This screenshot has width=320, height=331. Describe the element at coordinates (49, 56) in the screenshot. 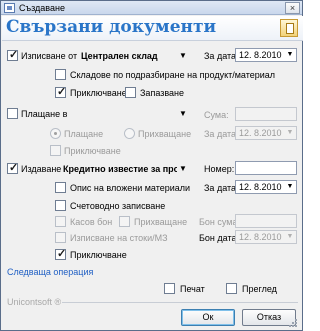

I see `issued-from-label: Изписване от` at that location.